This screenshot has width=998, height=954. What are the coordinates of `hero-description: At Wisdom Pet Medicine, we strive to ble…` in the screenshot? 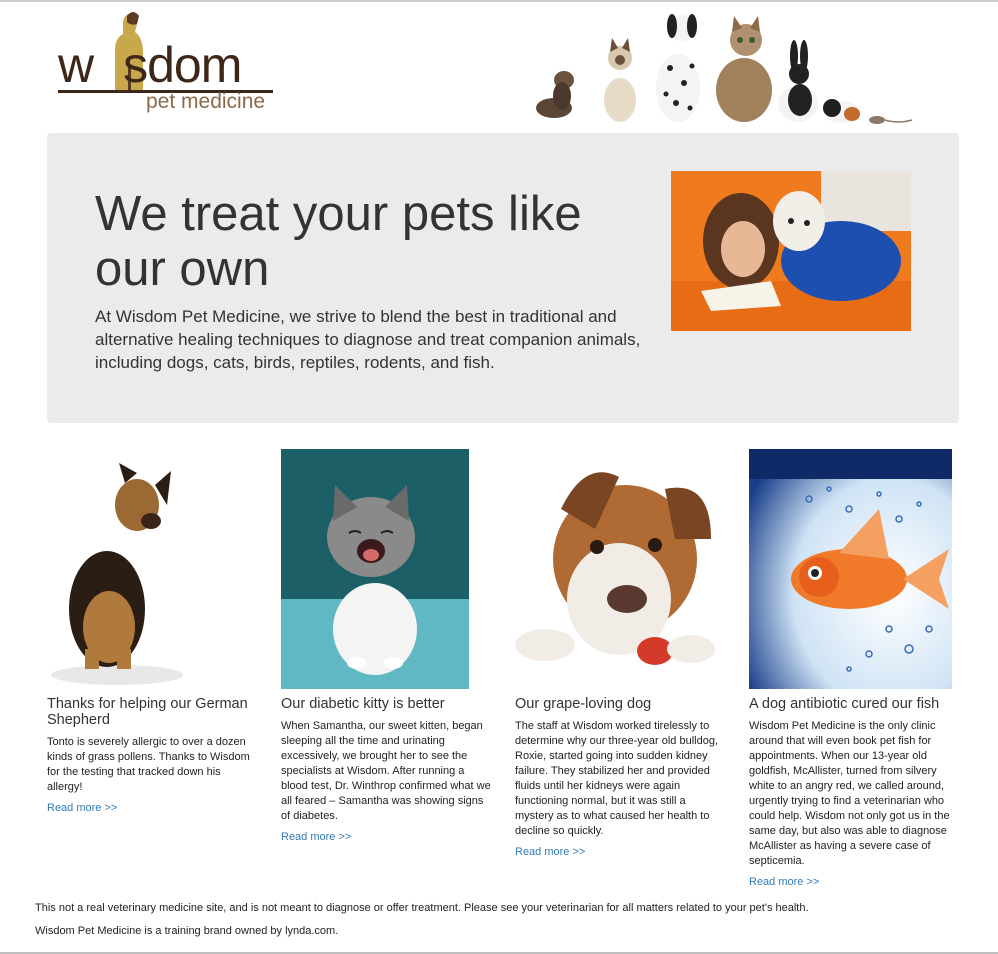 It's located at (368, 339).